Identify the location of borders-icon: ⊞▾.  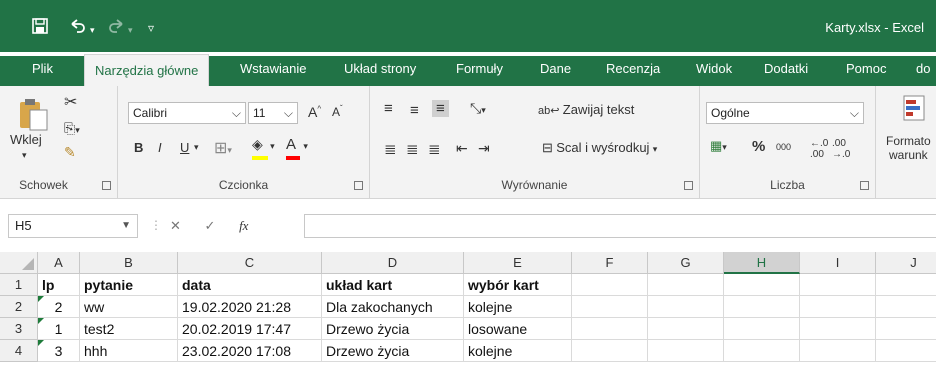
(223, 148).